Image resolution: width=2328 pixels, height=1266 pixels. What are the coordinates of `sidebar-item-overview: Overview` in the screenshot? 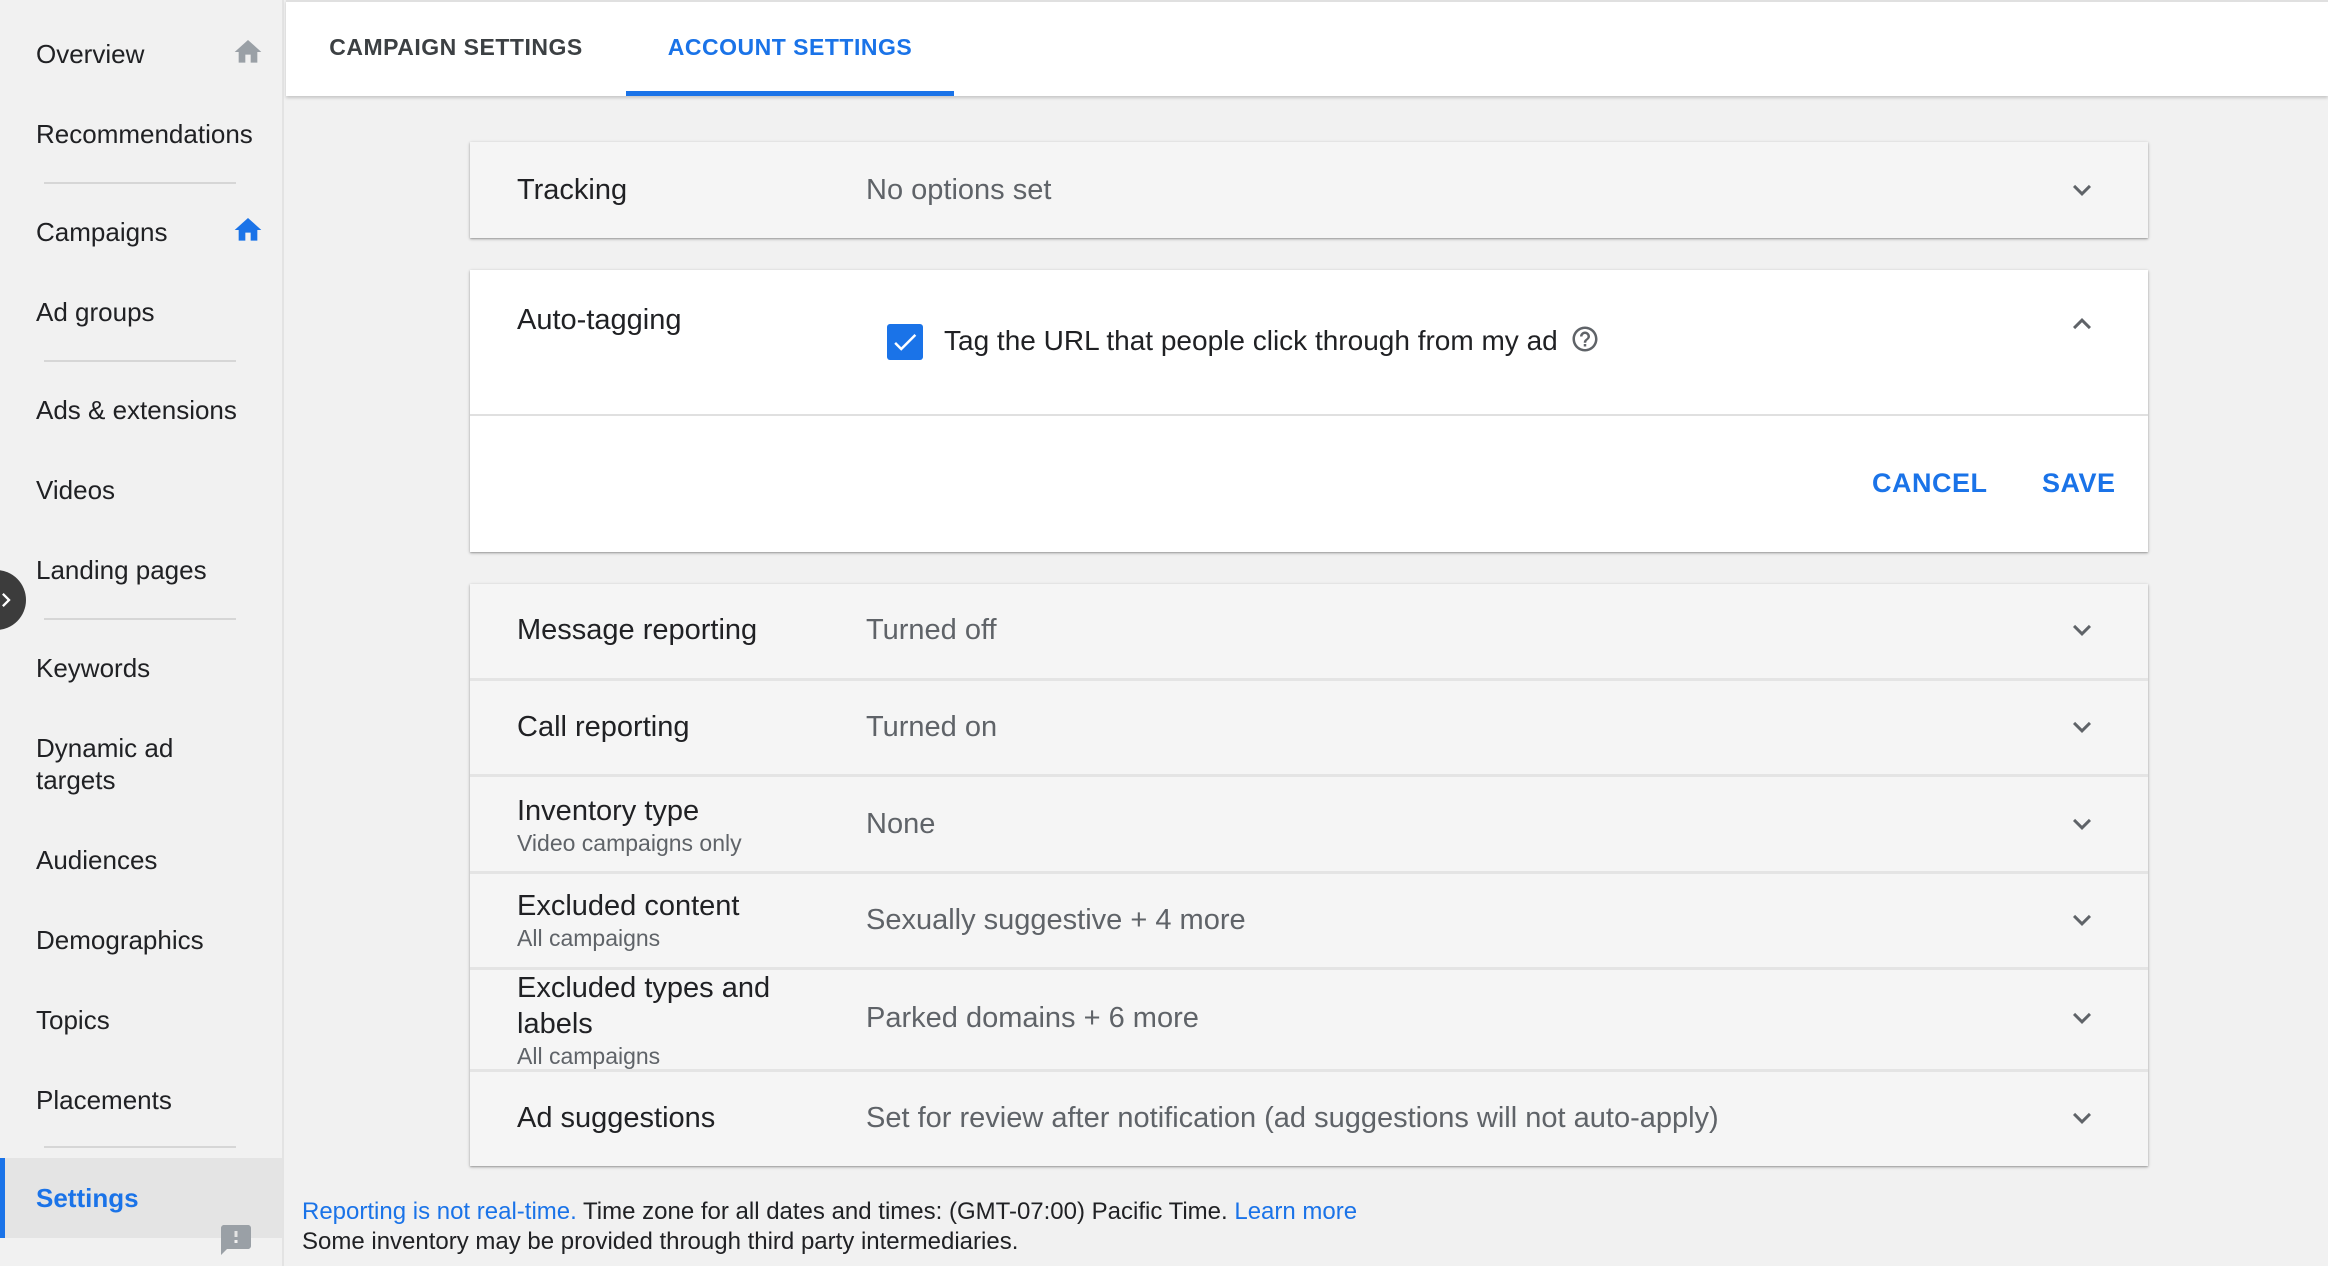 It's located at (141, 54).